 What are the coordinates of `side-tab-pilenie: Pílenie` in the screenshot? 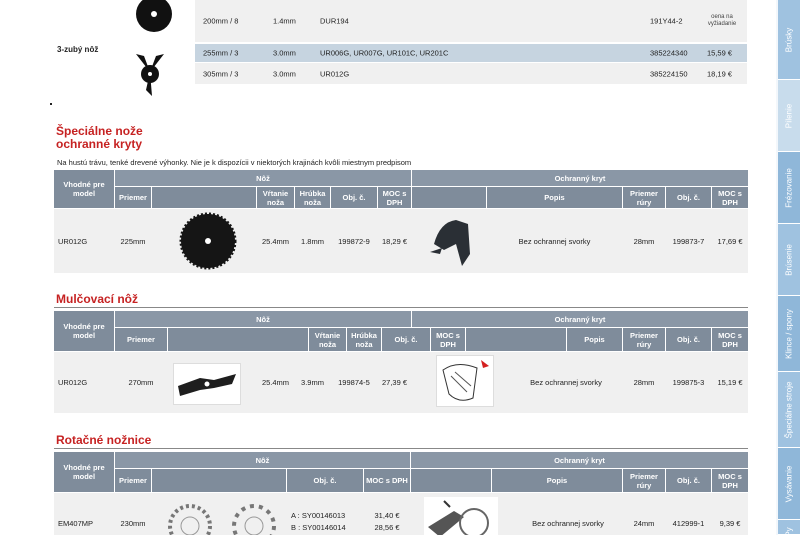 It's located at (789, 116).